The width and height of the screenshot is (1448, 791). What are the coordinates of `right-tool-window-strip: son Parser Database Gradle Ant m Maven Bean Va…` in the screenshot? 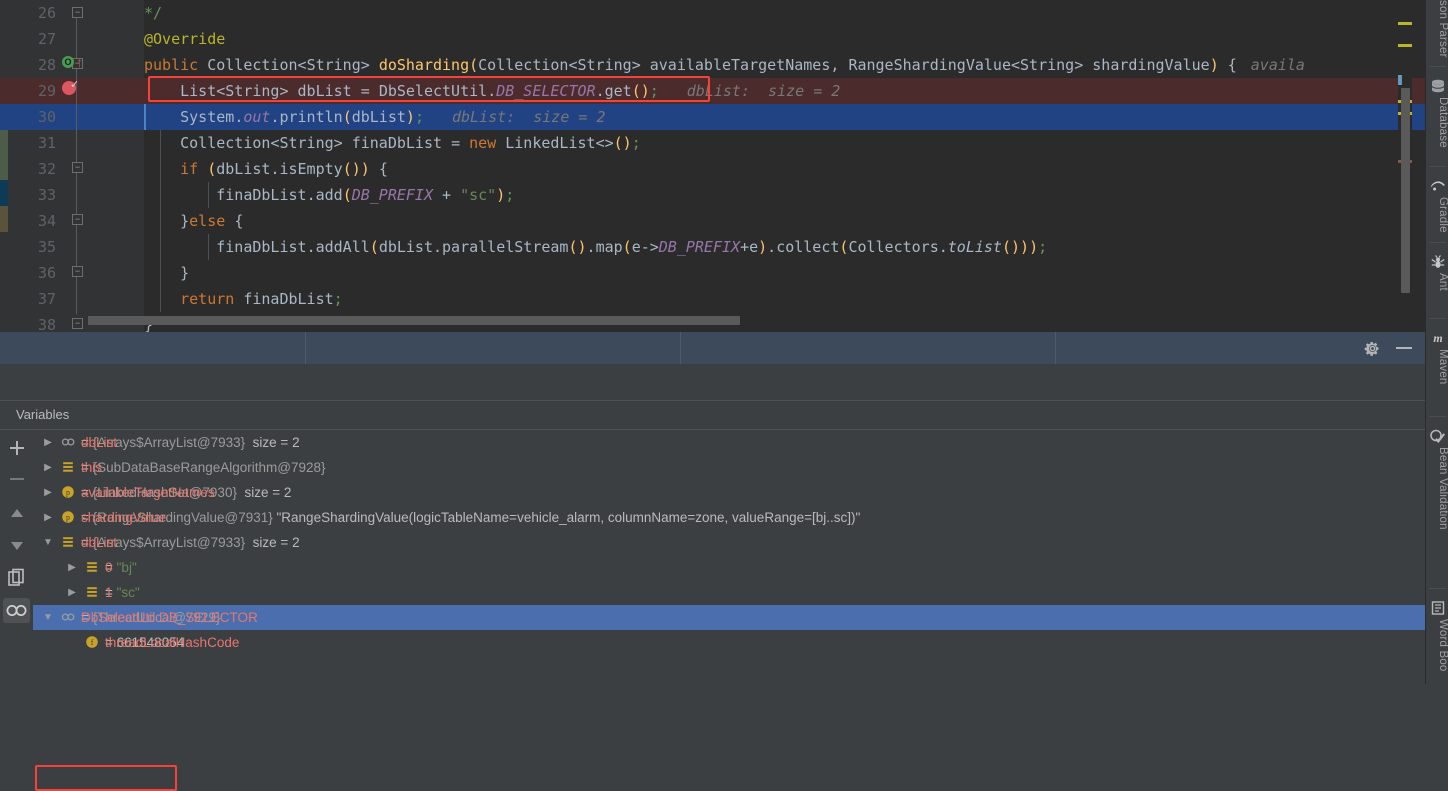 It's located at (1436, 342).